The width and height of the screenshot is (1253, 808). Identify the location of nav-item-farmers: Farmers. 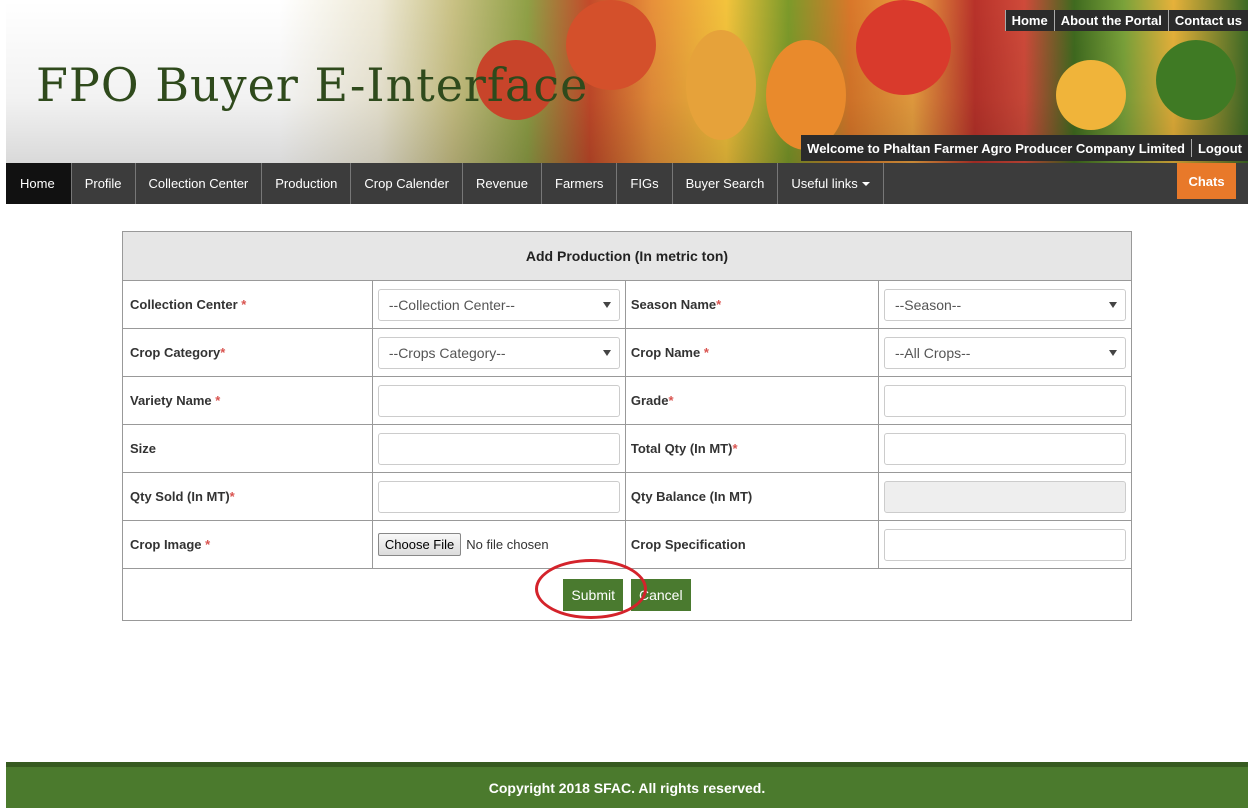
(580, 183).